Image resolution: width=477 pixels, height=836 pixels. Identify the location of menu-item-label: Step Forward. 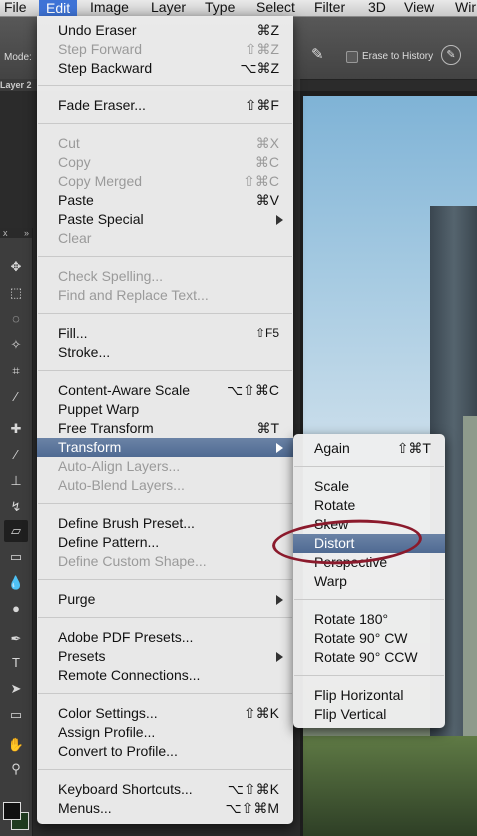
(100, 49).